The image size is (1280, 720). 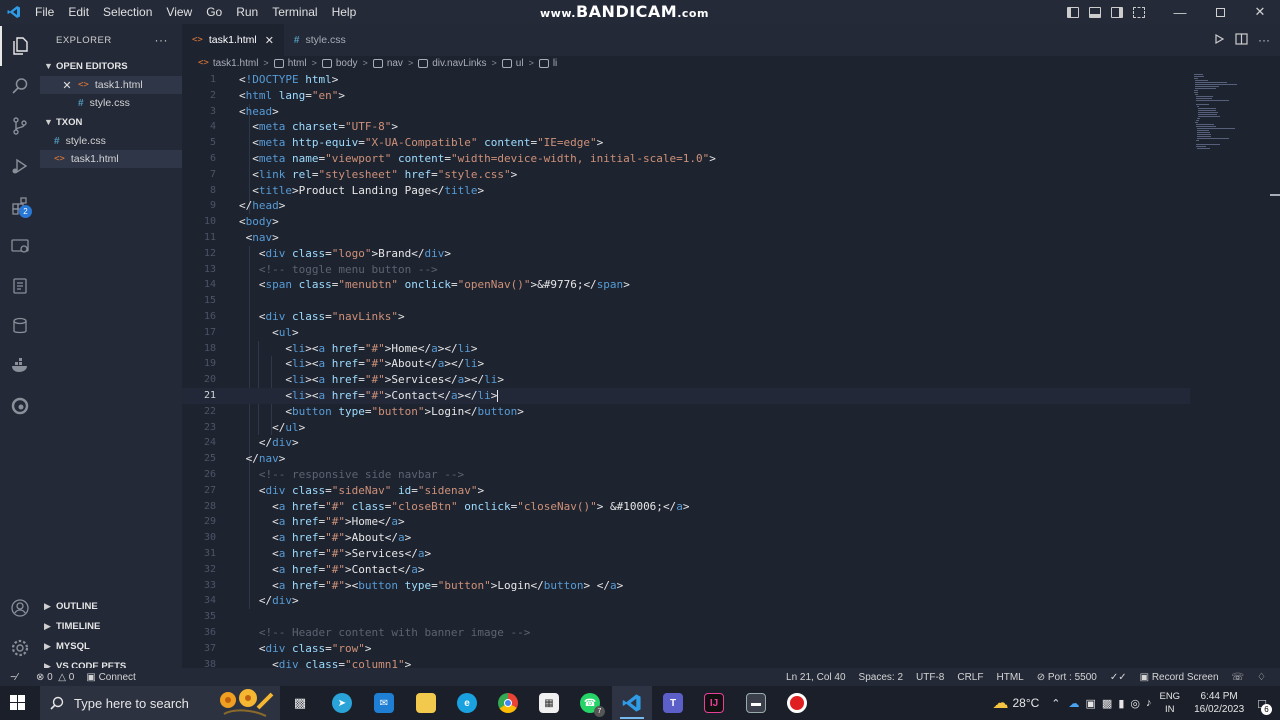 What do you see at coordinates (686, 222) in the screenshot?
I see `code-line: 10 <body>` at bounding box center [686, 222].